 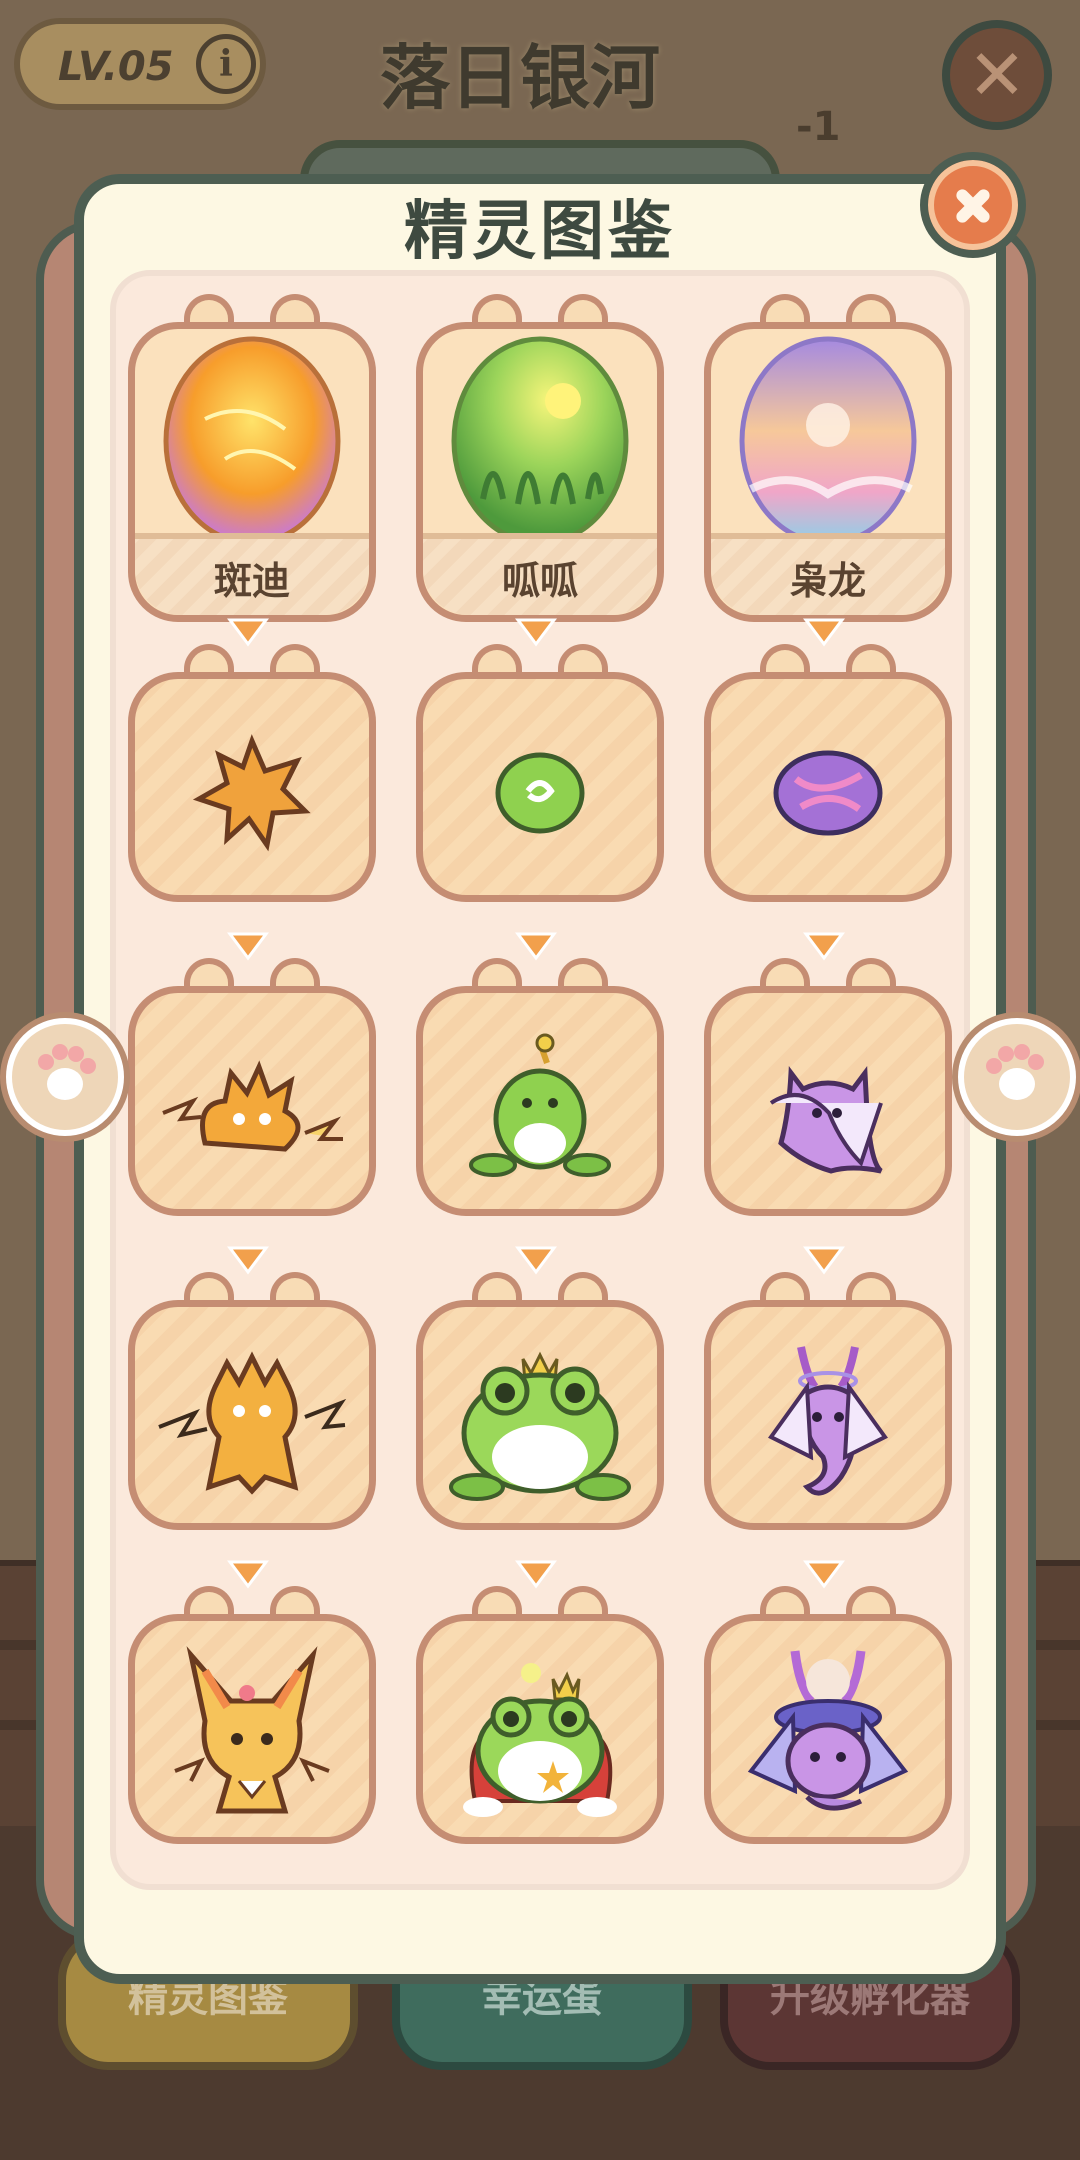 I want to click on egg-slot-bandi: 斑迪, so click(x=252, y=458).